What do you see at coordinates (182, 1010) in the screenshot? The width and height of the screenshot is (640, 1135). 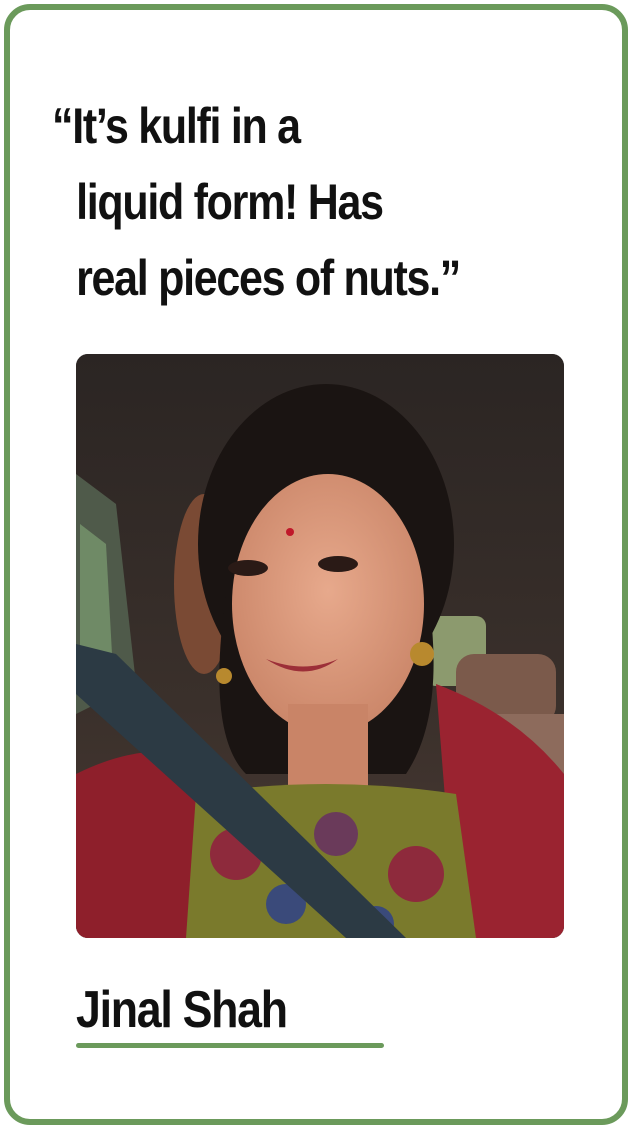 I see `author-name: Jinal Shah` at bounding box center [182, 1010].